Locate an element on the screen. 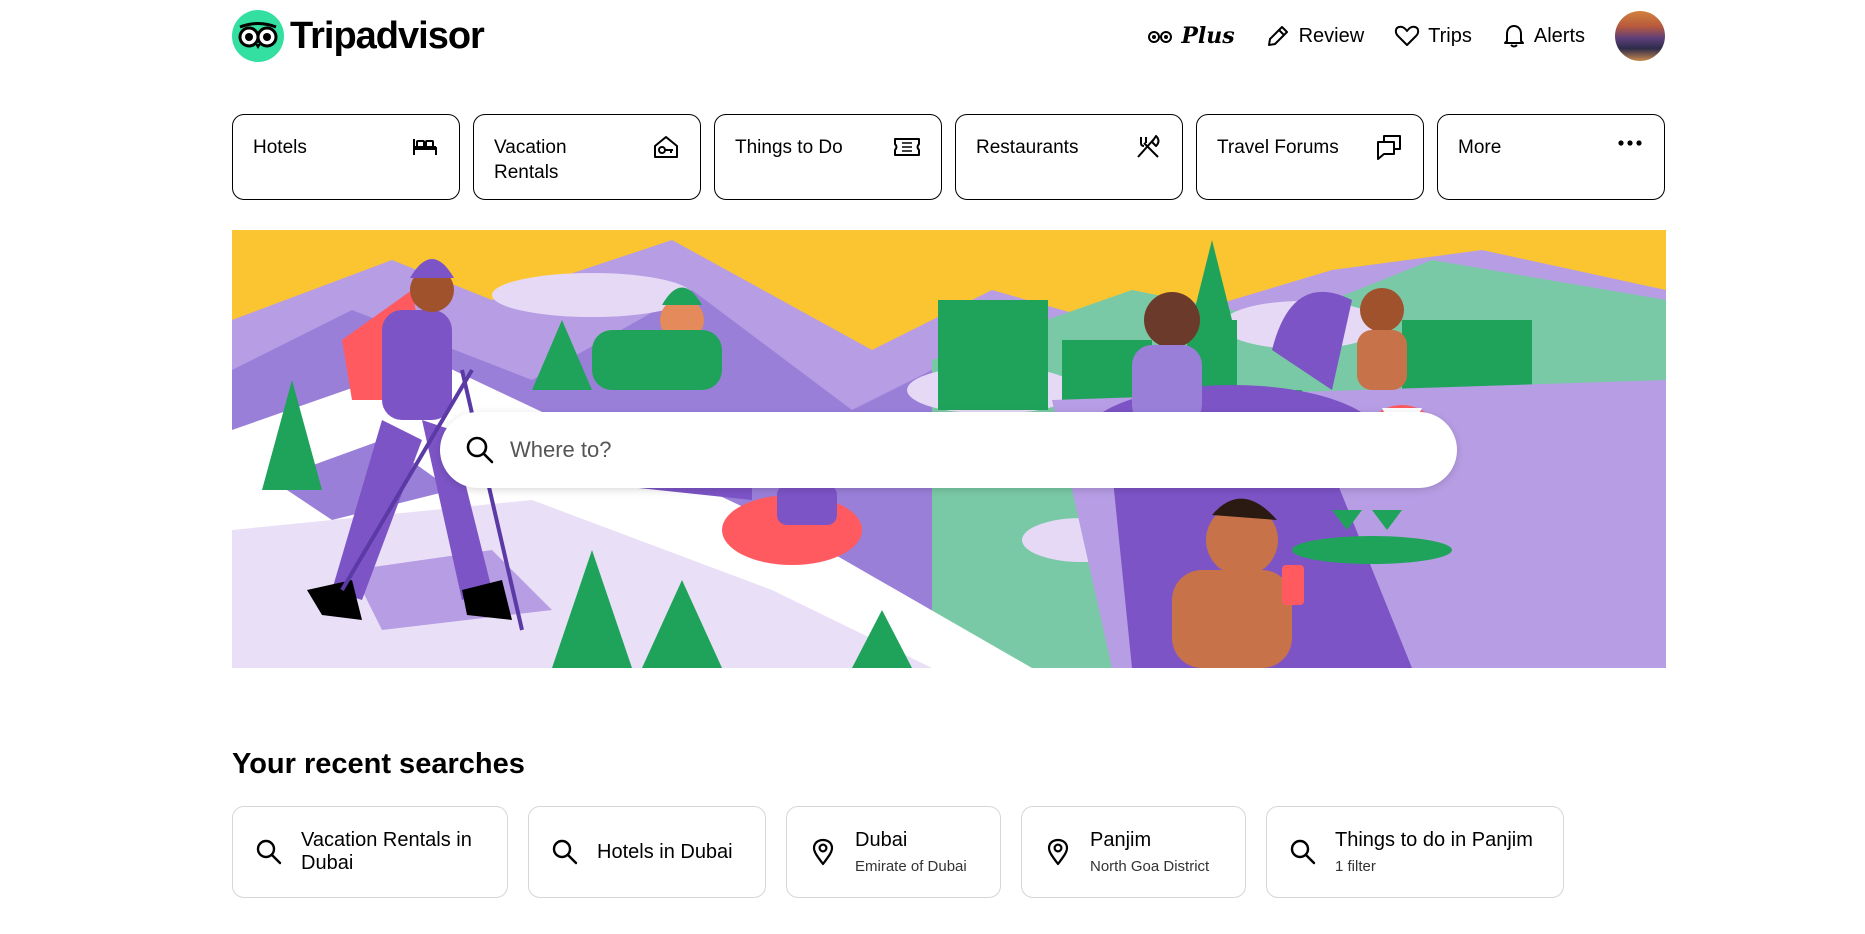 The width and height of the screenshot is (1865, 934). recent-search-item: Vacation Rentals in Dubai is located at coordinates (370, 852).